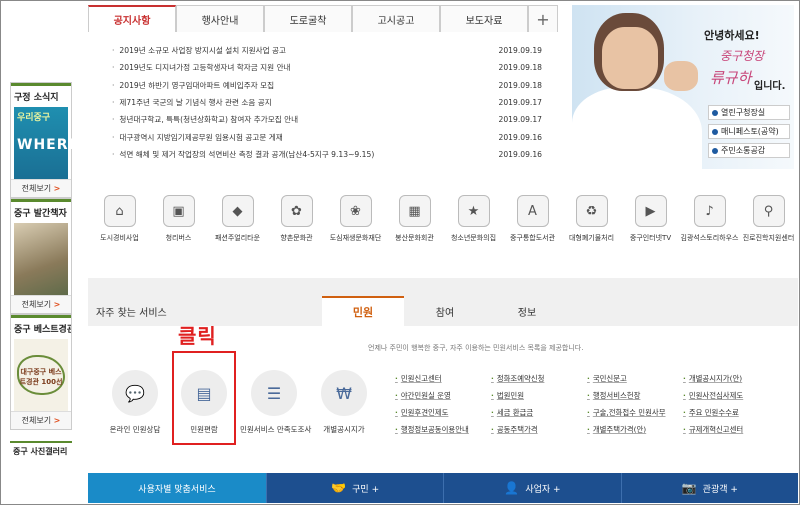 Image resolution: width=800 pixels, height=505 pixels. Describe the element at coordinates (768, 219) in the screenshot. I see `quick-link: ⚲ 진로진학지원센터` at that location.